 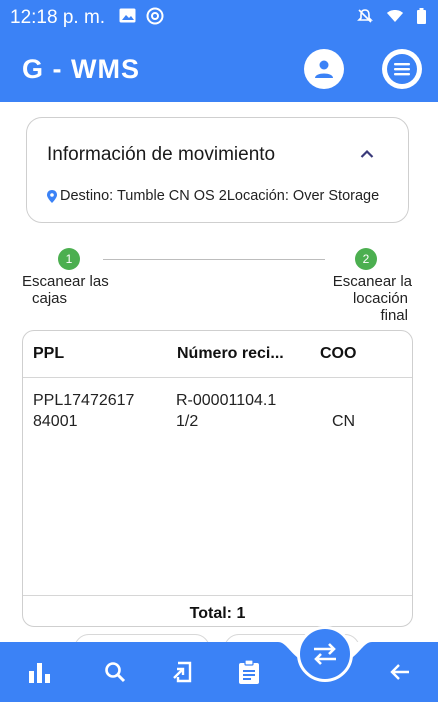 What do you see at coordinates (217, 613) in the screenshot?
I see `total-count: Total: 1` at bounding box center [217, 613].